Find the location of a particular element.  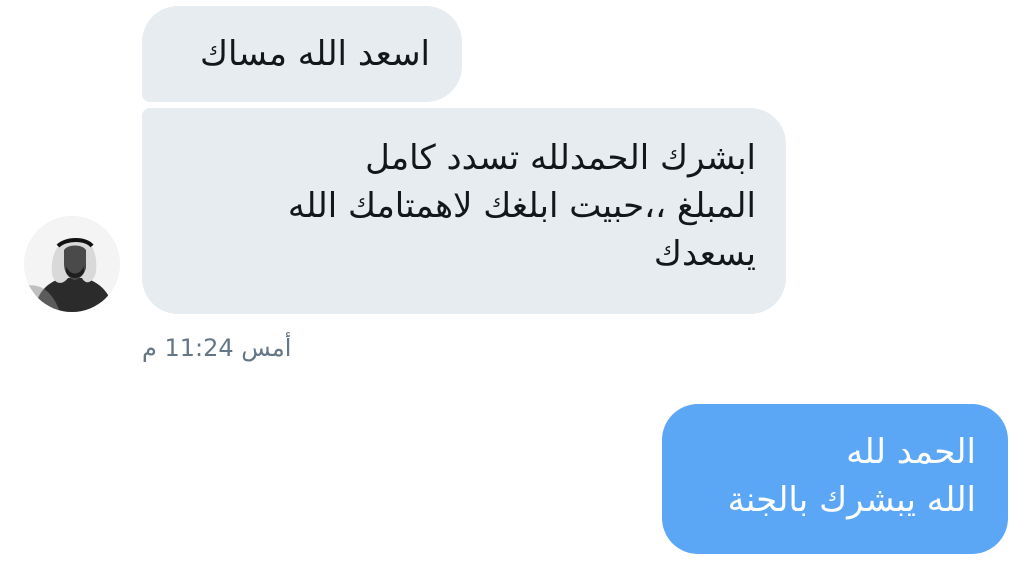

avatar is located at coordinates (72, 264).